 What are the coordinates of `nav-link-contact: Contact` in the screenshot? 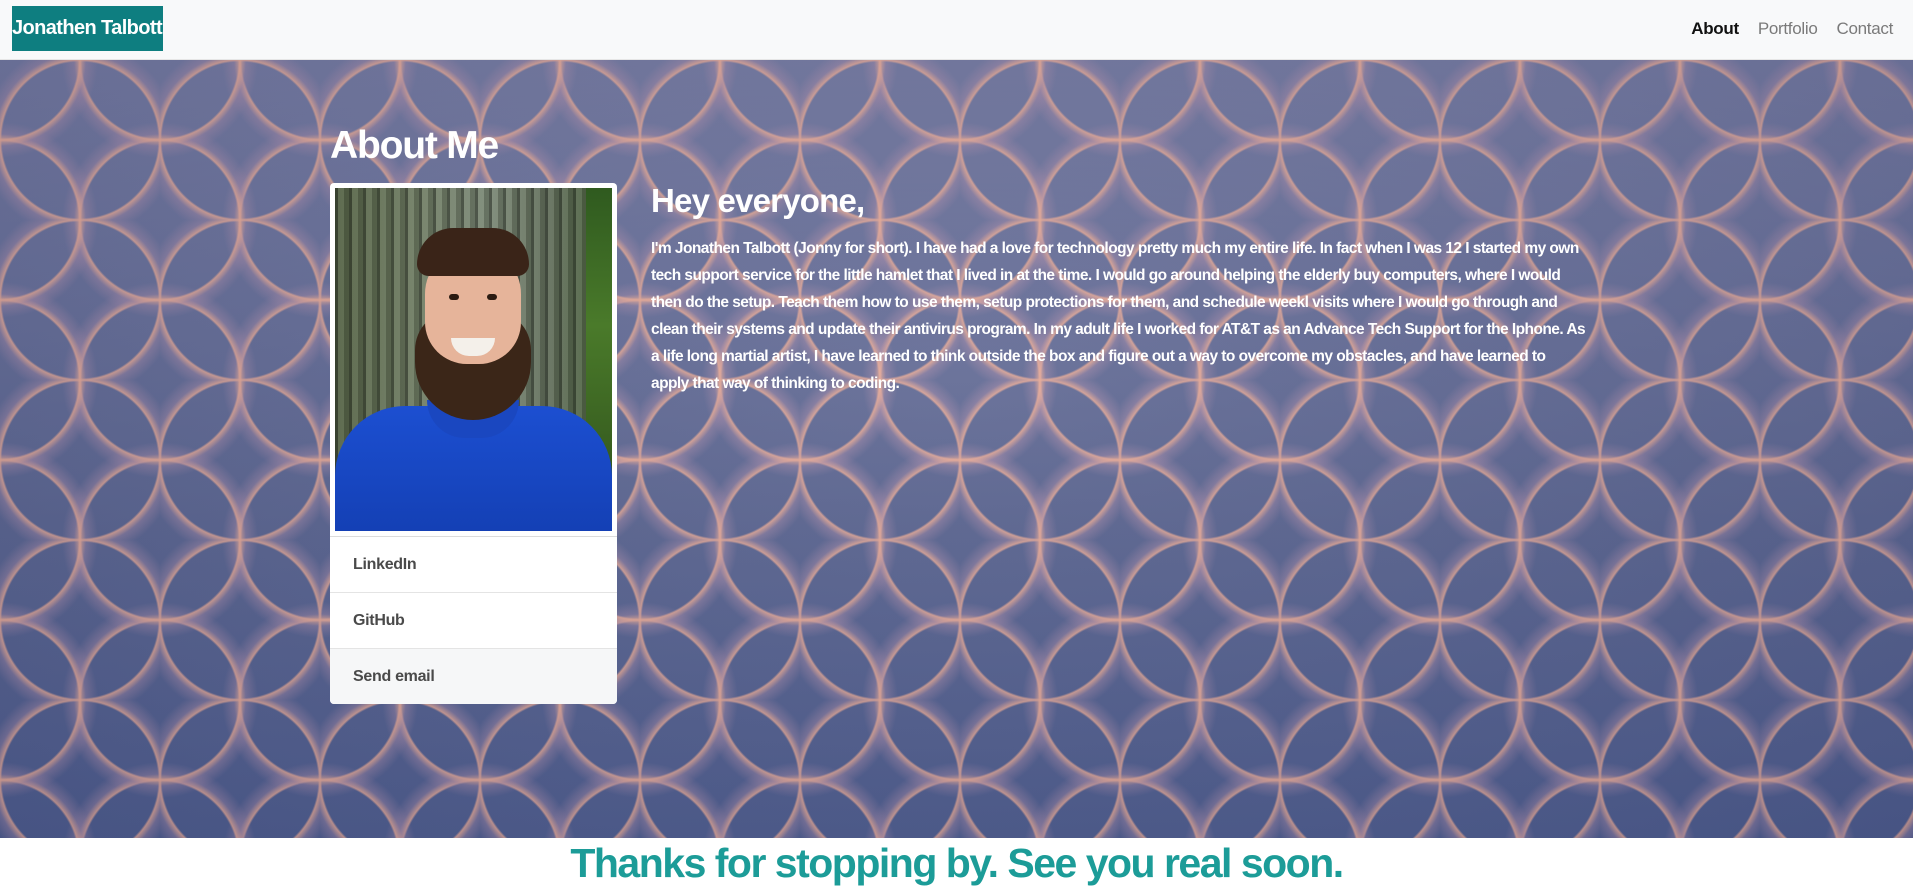 It's located at (1865, 29).